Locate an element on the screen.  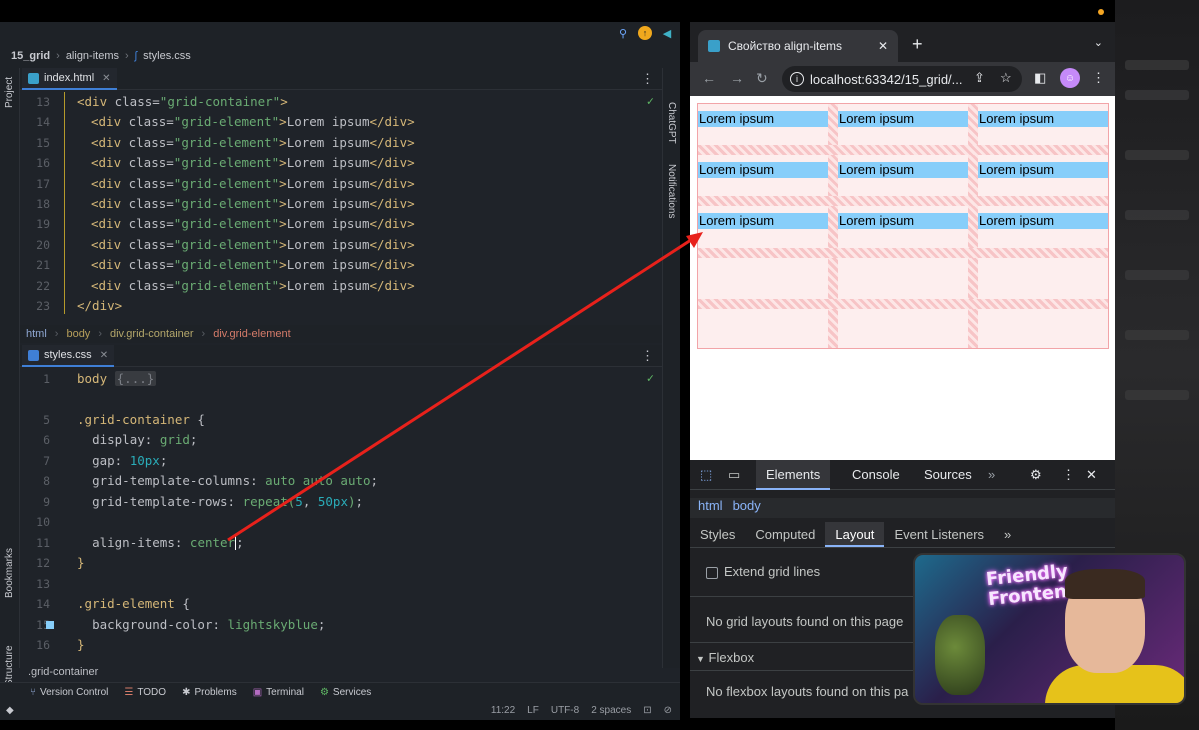
tab-styles-css: styles.css ✕ is located at coordinates (68, 356).